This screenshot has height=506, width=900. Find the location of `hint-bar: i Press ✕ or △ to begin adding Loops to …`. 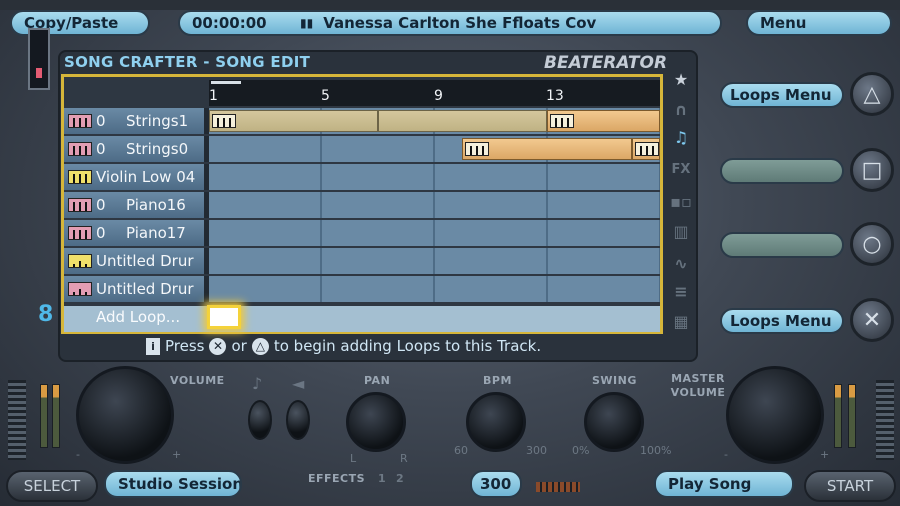

hint-bar: i Press ✕ or △ to begin adding Loops to … is located at coordinates (343, 346).